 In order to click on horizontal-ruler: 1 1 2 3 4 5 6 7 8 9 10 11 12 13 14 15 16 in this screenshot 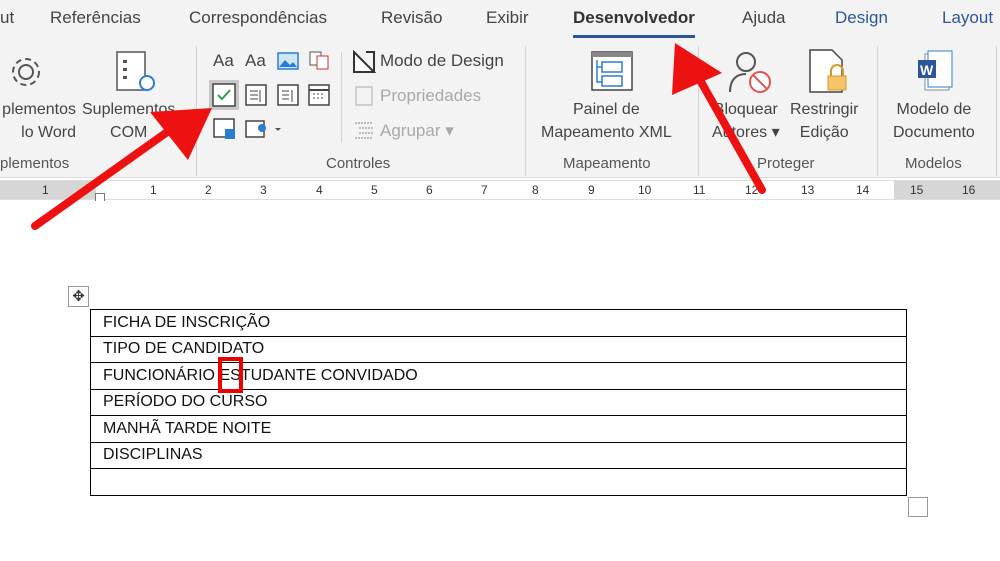, I will do `click(500, 191)`.